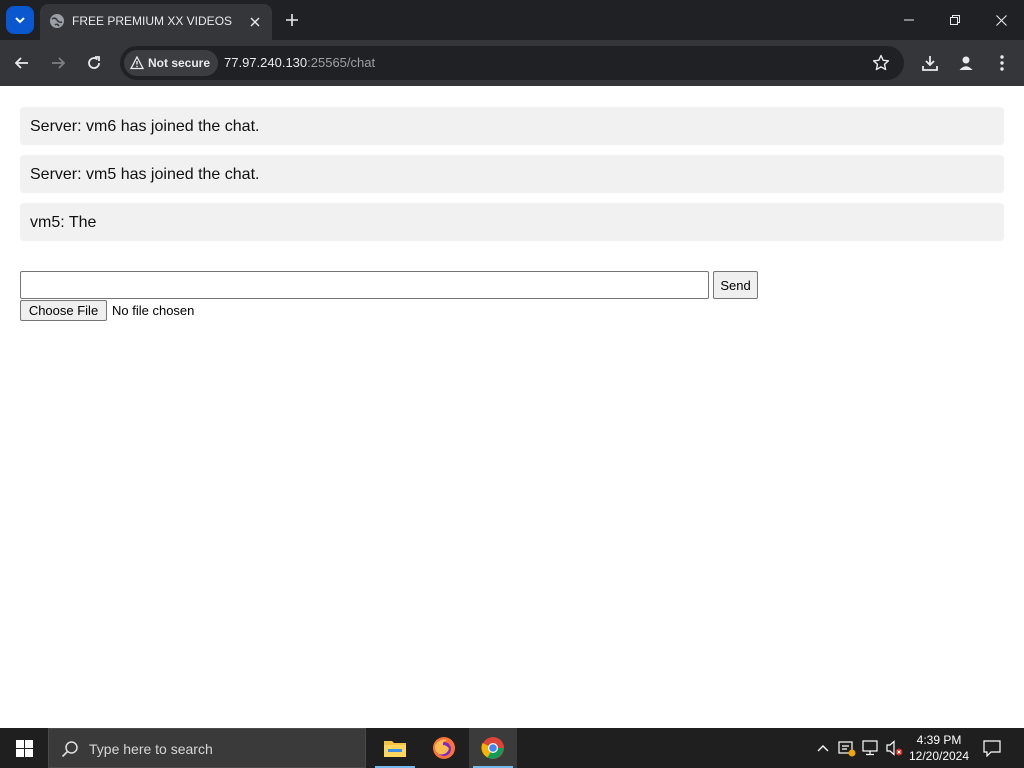 This screenshot has height=768, width=1024. I want to click on kebab-menu-icon, so click(1002, 63).